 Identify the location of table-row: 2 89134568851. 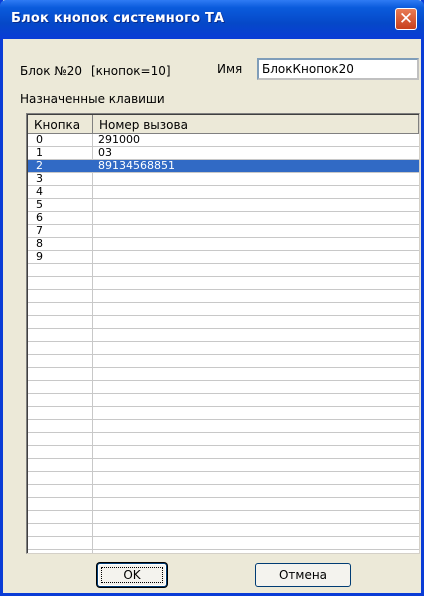
(223, 166).